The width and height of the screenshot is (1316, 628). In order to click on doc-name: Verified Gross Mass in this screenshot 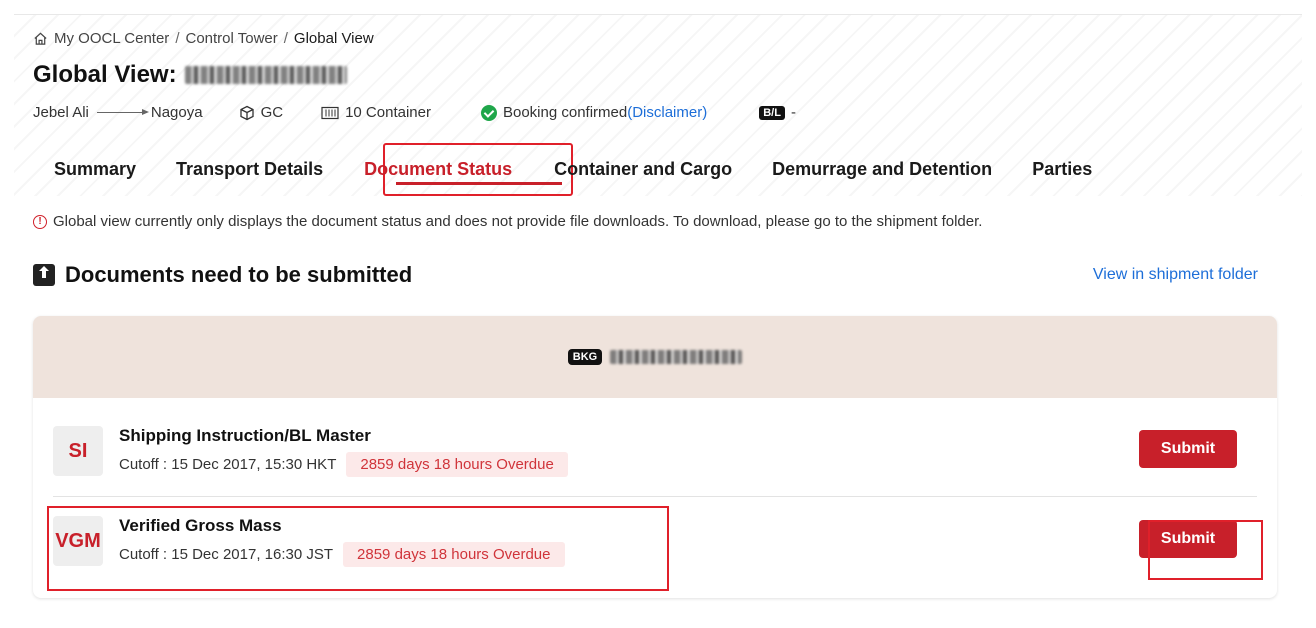, I will do `click(200, 525)`.